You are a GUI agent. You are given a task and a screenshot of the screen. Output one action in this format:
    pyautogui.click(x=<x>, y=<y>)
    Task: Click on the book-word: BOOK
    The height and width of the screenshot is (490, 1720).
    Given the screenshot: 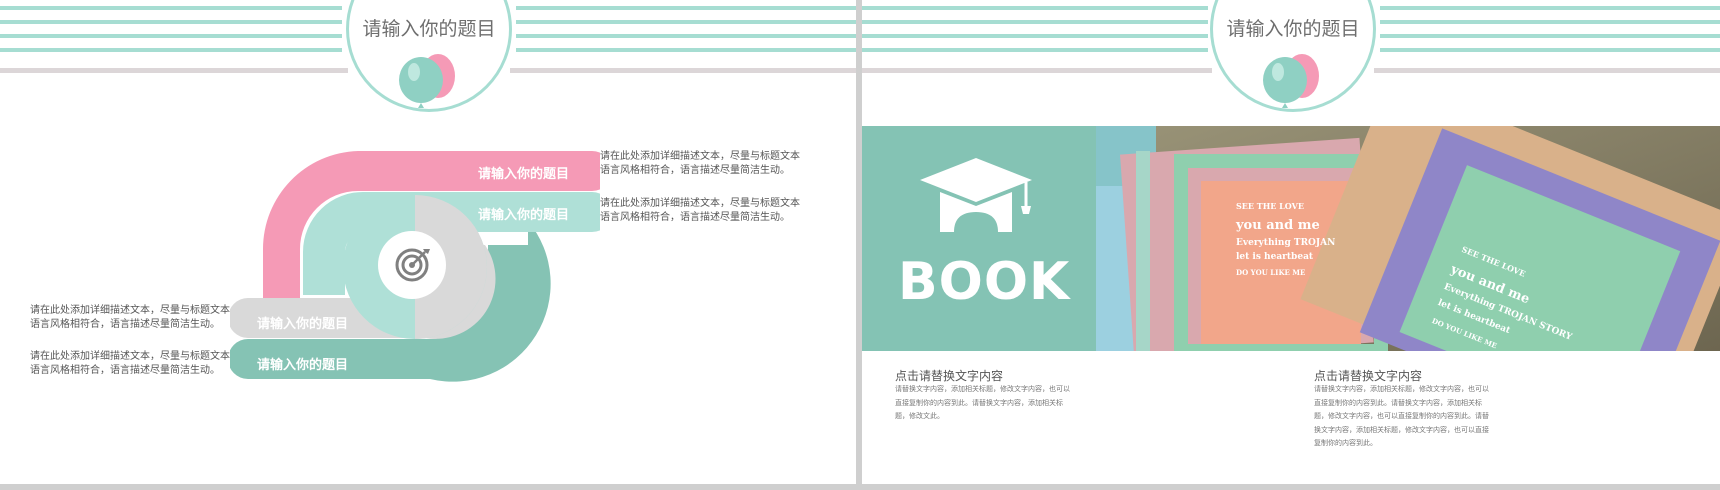 What is the action you would take?
    pyautogui.click(x=984, y=282)
    